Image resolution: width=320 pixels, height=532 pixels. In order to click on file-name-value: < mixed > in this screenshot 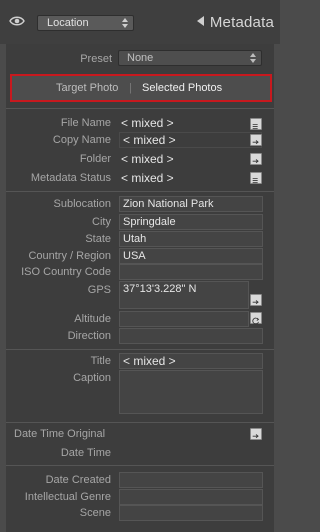, I will do `click(147, 123)`.